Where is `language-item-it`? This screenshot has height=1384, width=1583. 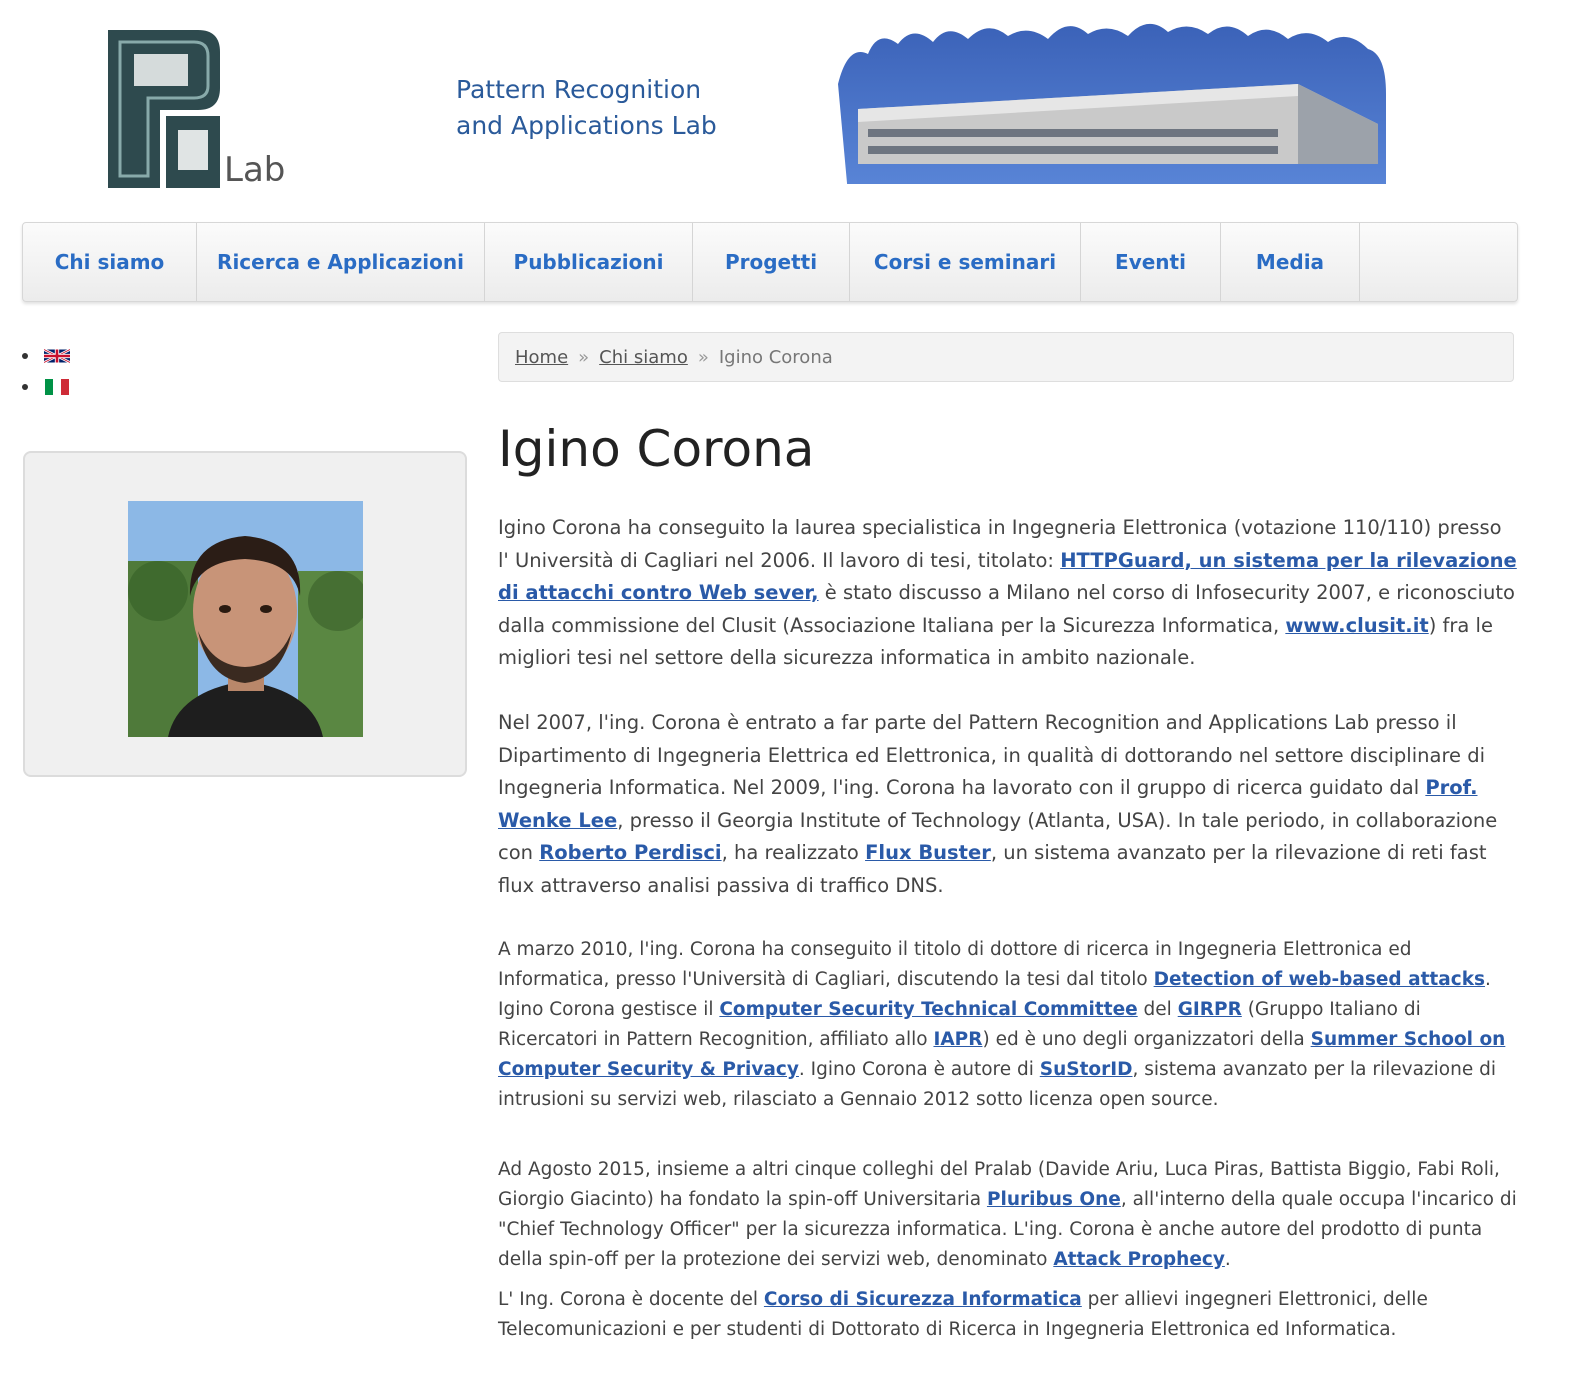
language-item-it is located at coordinates (46, 386).